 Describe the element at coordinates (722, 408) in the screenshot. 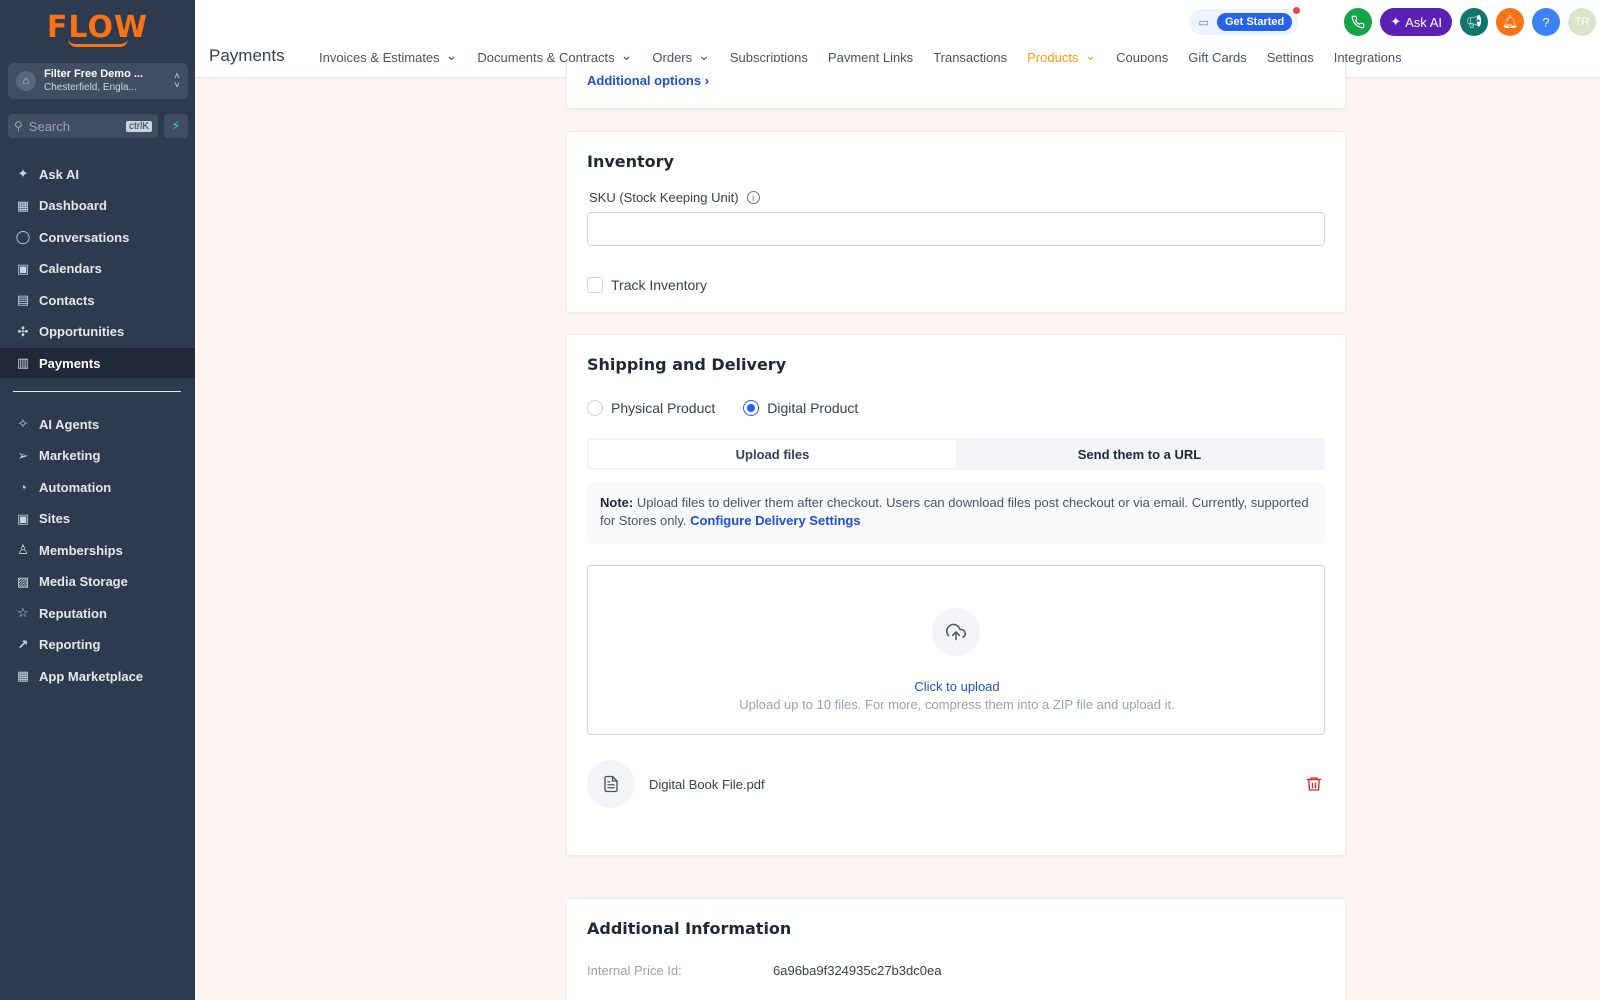

I see `product-type-radios: Physical Product Digital Product` at that location.